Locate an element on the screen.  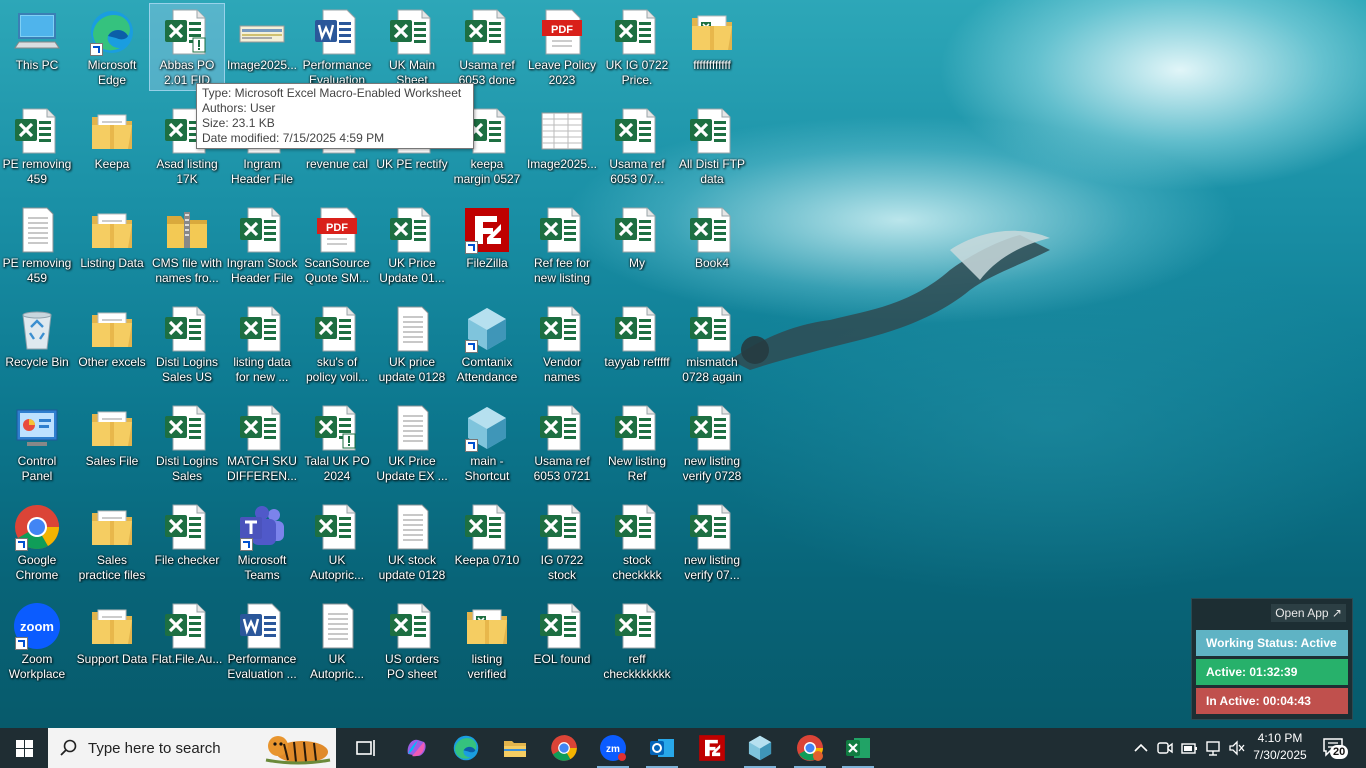
desktop-icon: This PC is located at coordinates (37, 47).